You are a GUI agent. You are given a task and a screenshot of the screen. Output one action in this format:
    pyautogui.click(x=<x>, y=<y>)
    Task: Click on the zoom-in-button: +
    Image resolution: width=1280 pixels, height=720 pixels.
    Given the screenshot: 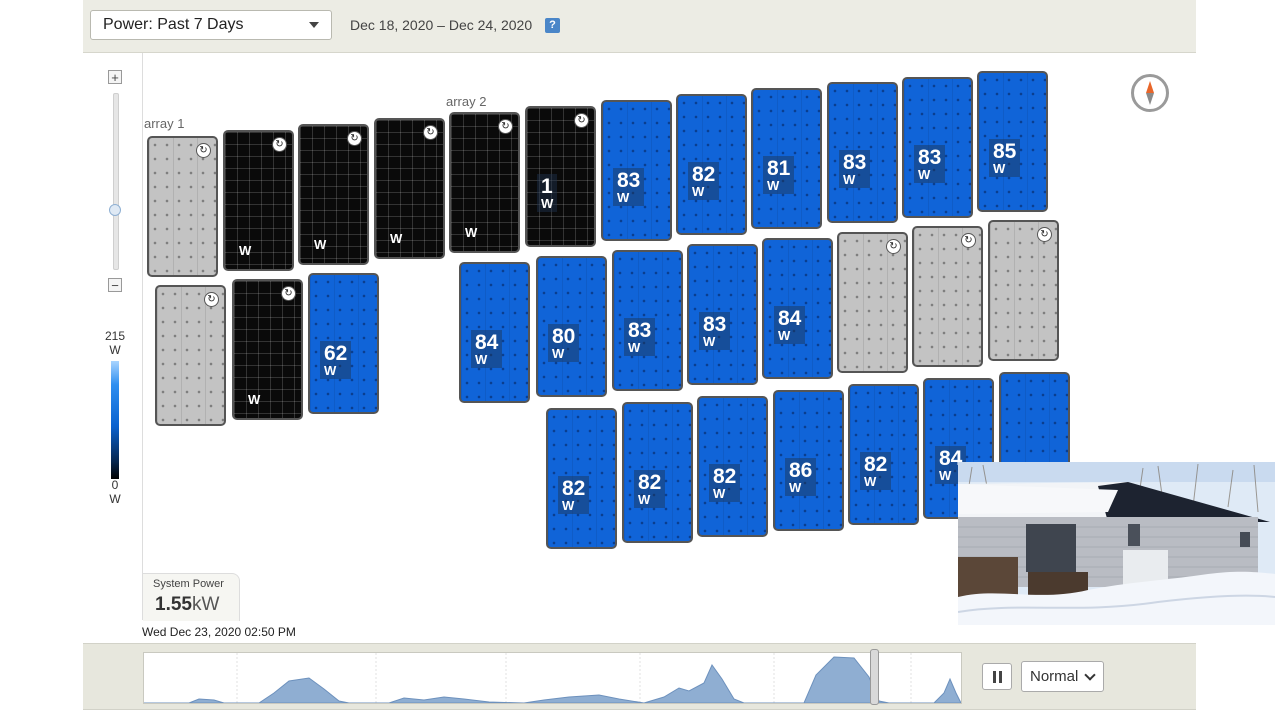 What is the action you would take?
    pyautogui.click(x=115, y=77)
    